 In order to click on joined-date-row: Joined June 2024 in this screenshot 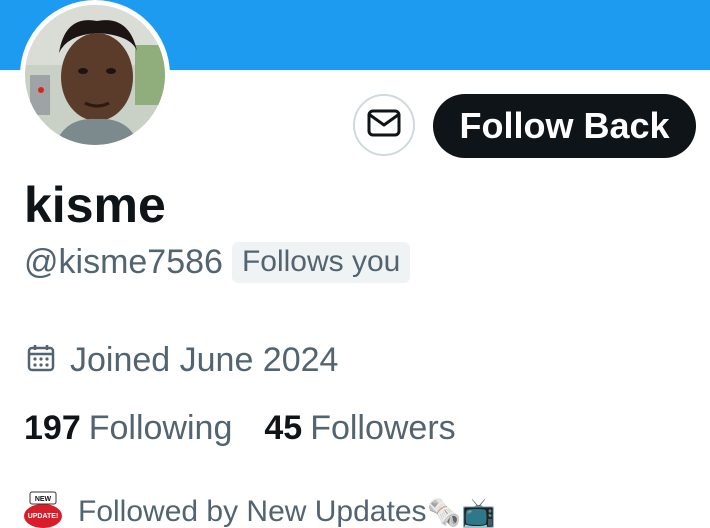, I will do `click(182, 360)`.